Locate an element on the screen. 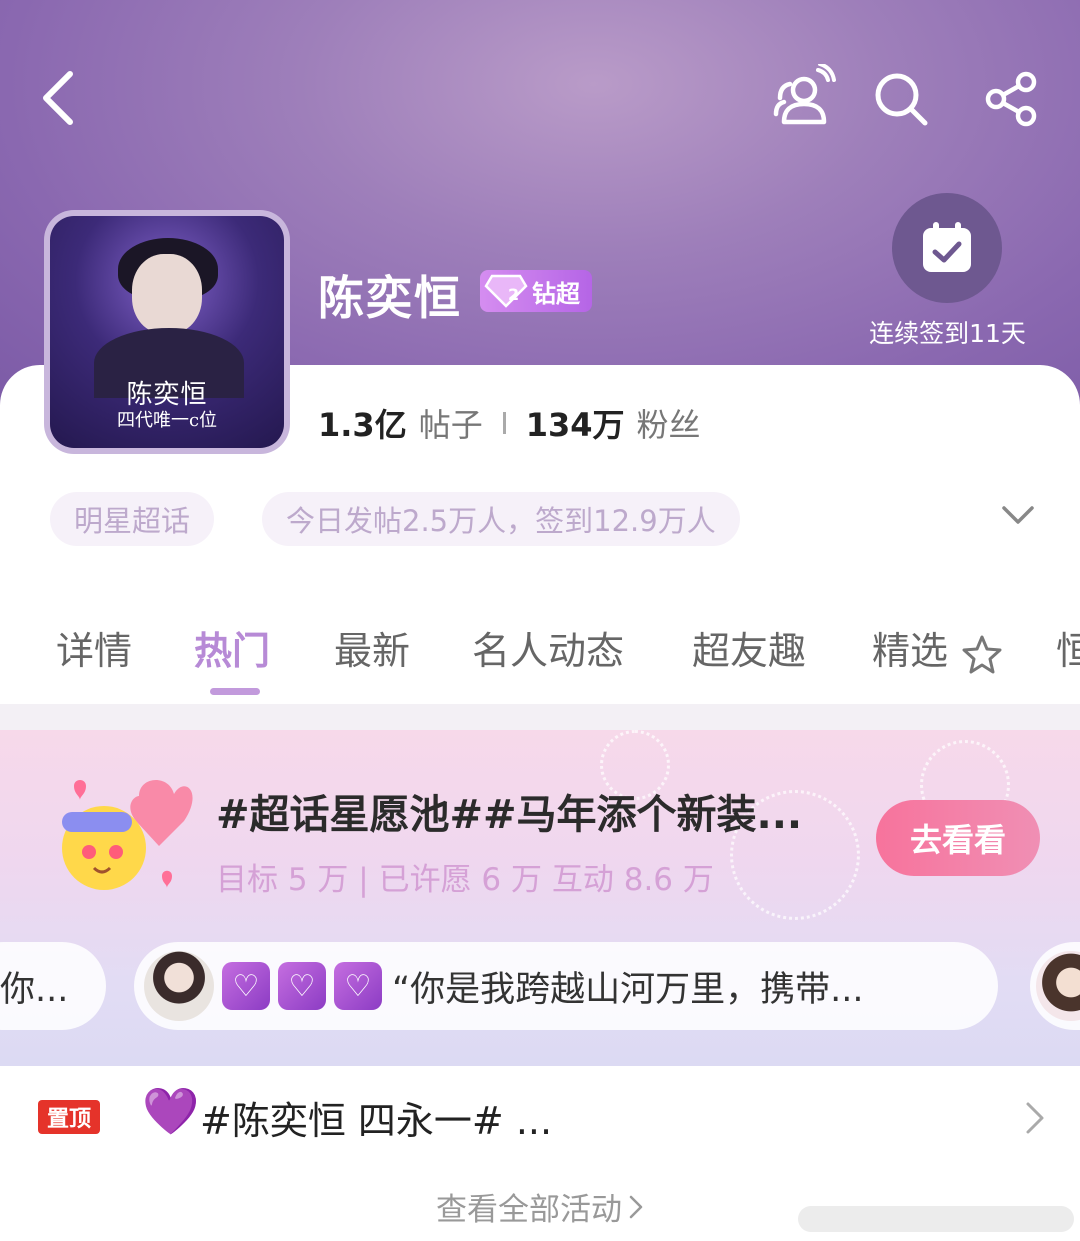  go-see-button: 去看看 is located at coordinates (958, 838).